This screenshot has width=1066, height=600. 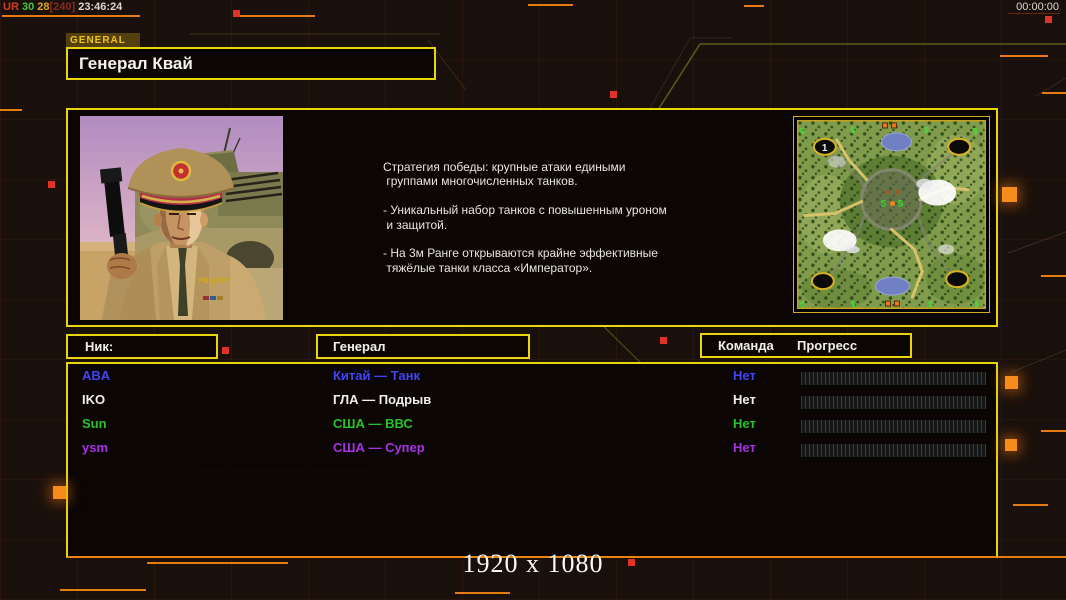 I want to click on lake-south, so click(x=892, y=286).